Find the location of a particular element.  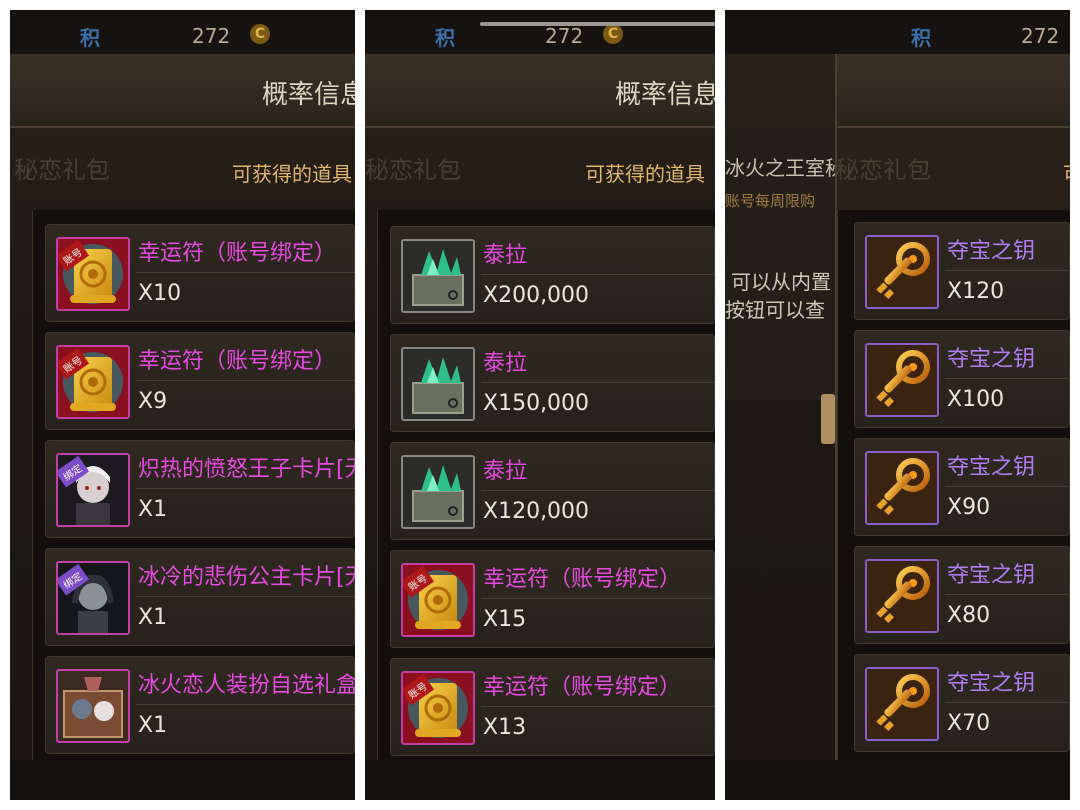

description-line-2: 按钮可以查 is located at coordinates (775, 310).